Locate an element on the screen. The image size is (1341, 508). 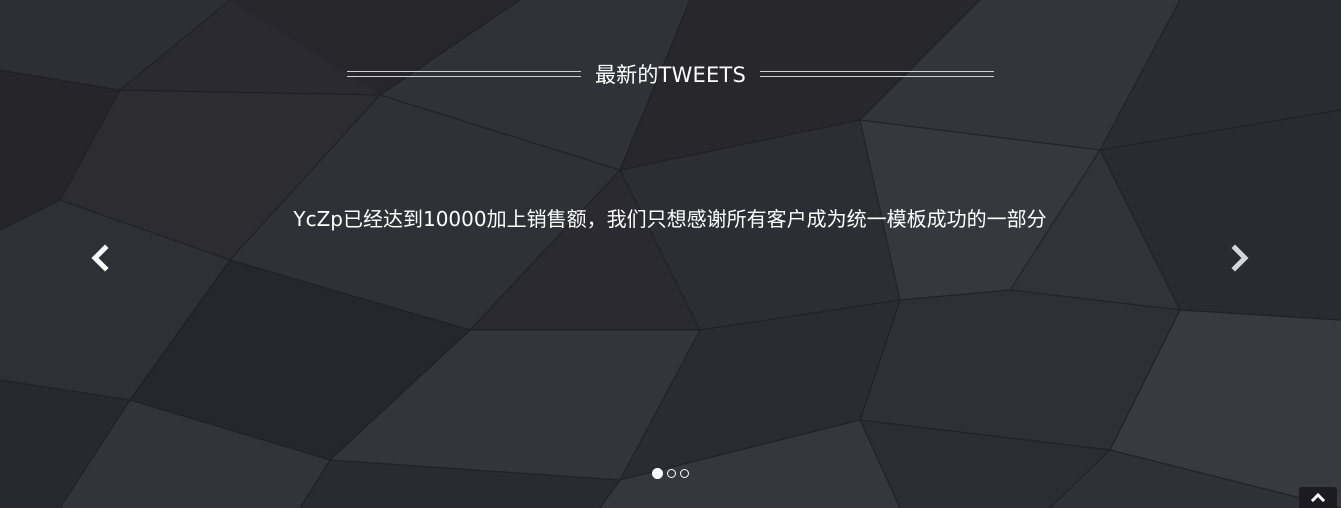
section-title: 最新的TWEETS is located at coordinates (670, 75).